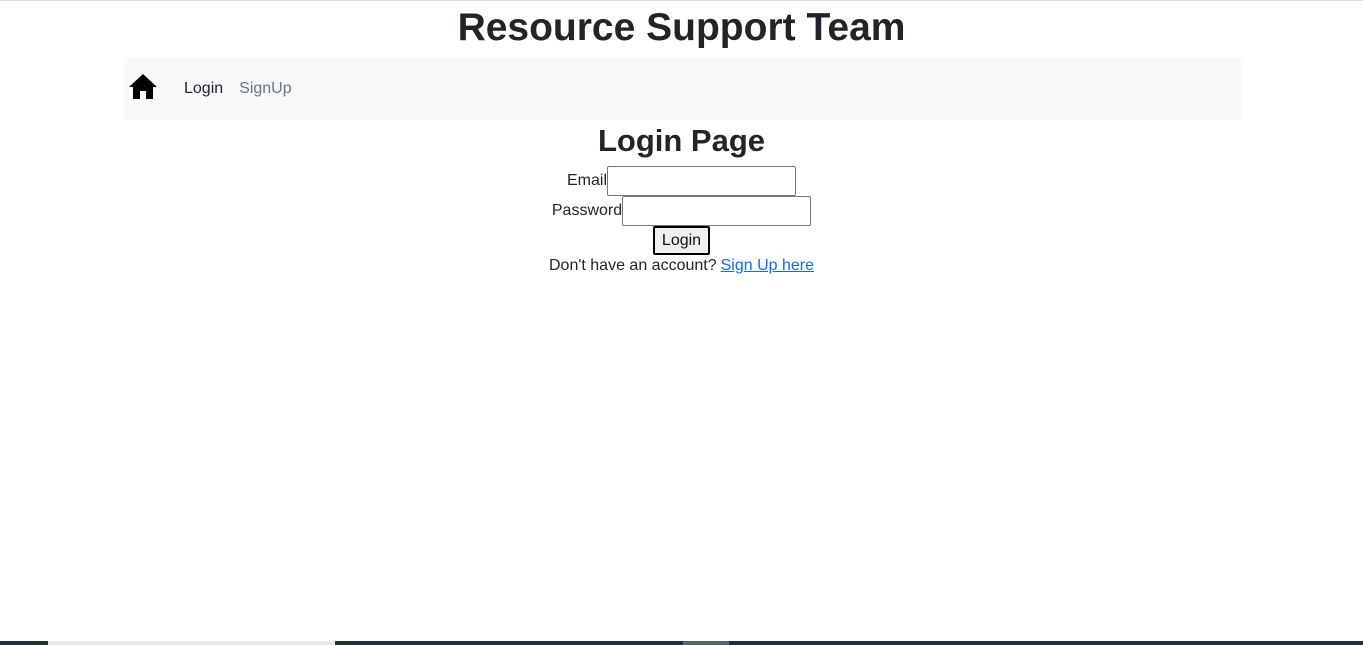  I want to click on taskbar, so click(681, 643).